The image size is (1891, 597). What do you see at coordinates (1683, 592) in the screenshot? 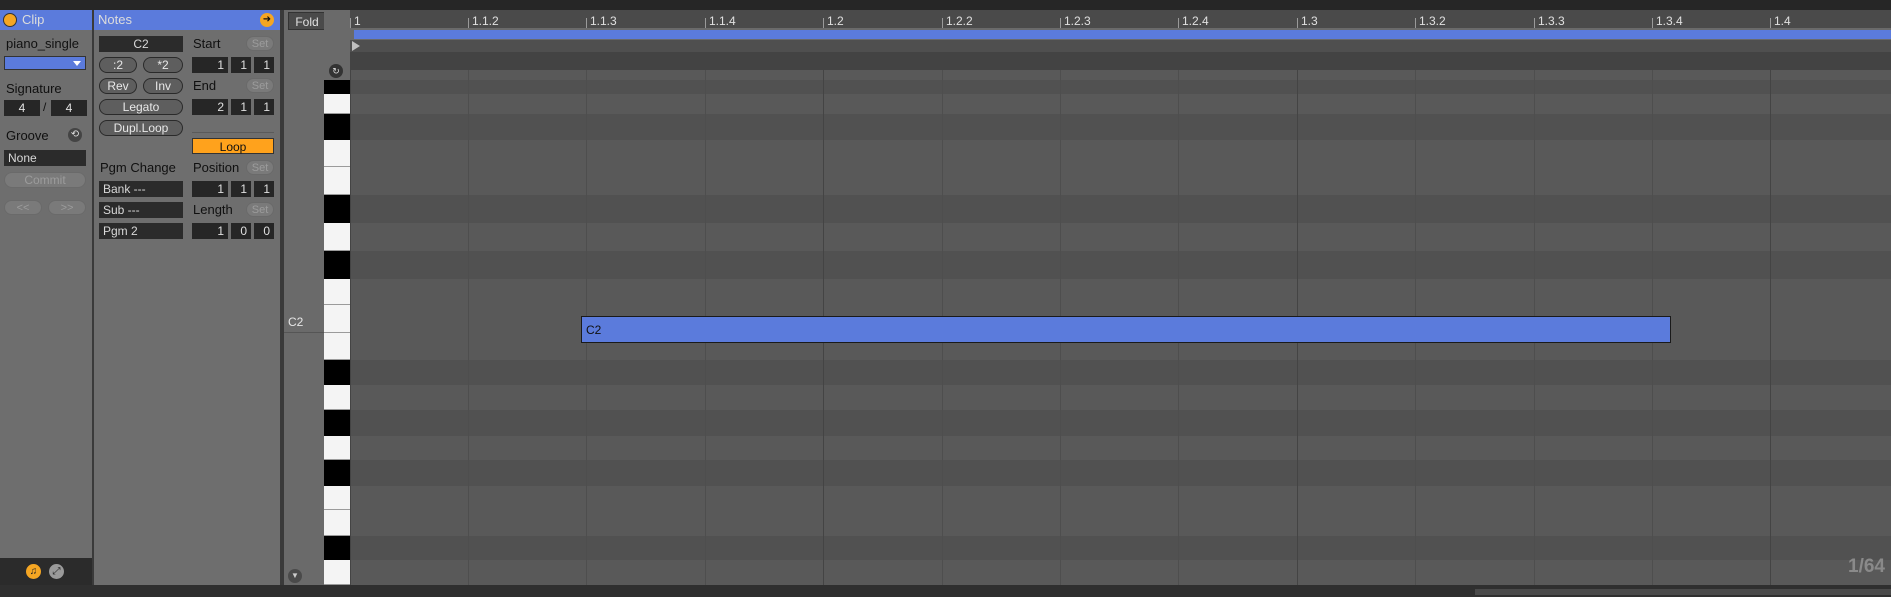
I see `scrollbar-thumb` at bounding box center [1683, 592].